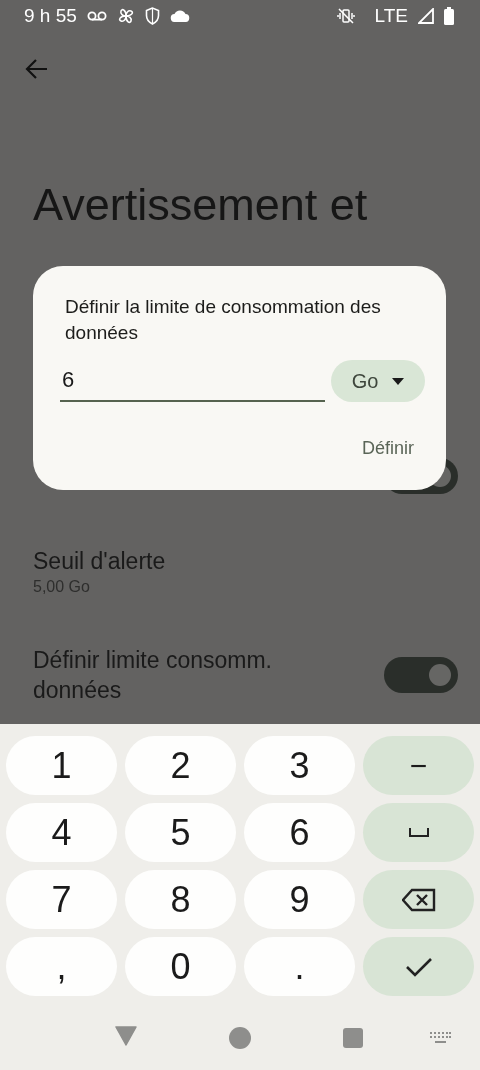  What do you see at coordinates (125, 16) in the screenshot?
I see `fan-icon` at bounding box center [125, 16].